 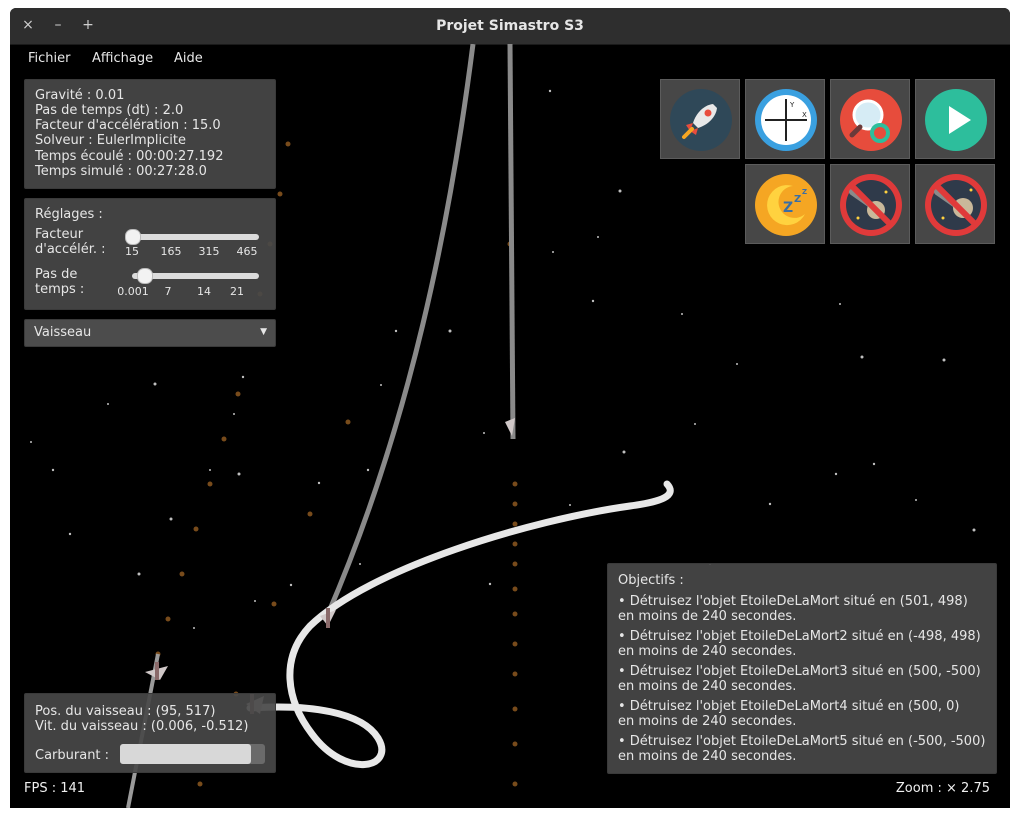 What do you see at coordinates (63, 332) in the screenshot?
I see `selector-value: Vaisseau` at bounding box center [63, 332].